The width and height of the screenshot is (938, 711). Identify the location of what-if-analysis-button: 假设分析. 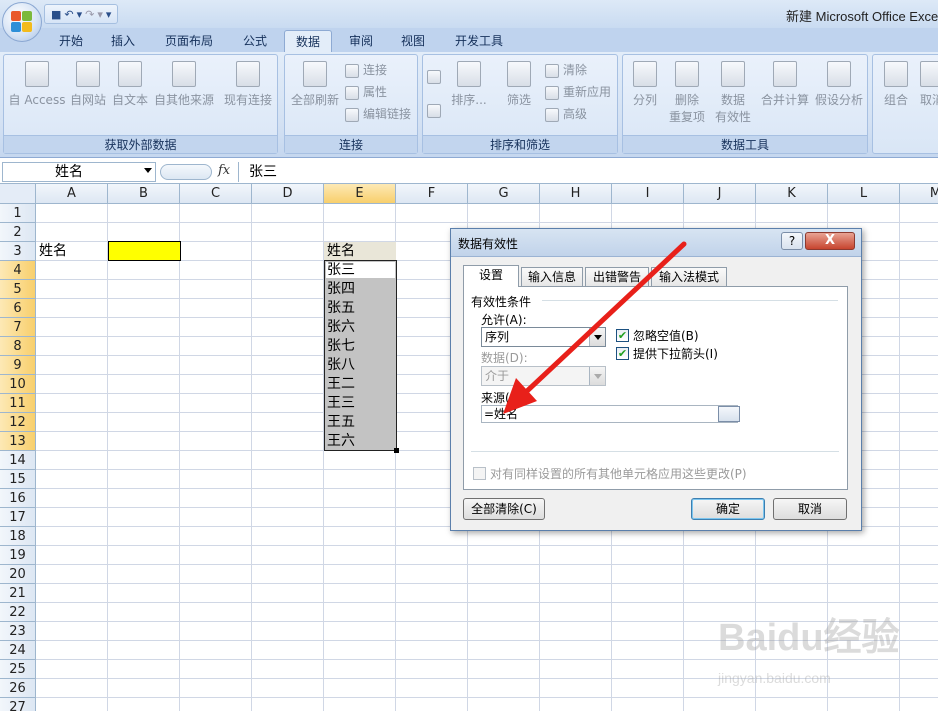
(839, 84).